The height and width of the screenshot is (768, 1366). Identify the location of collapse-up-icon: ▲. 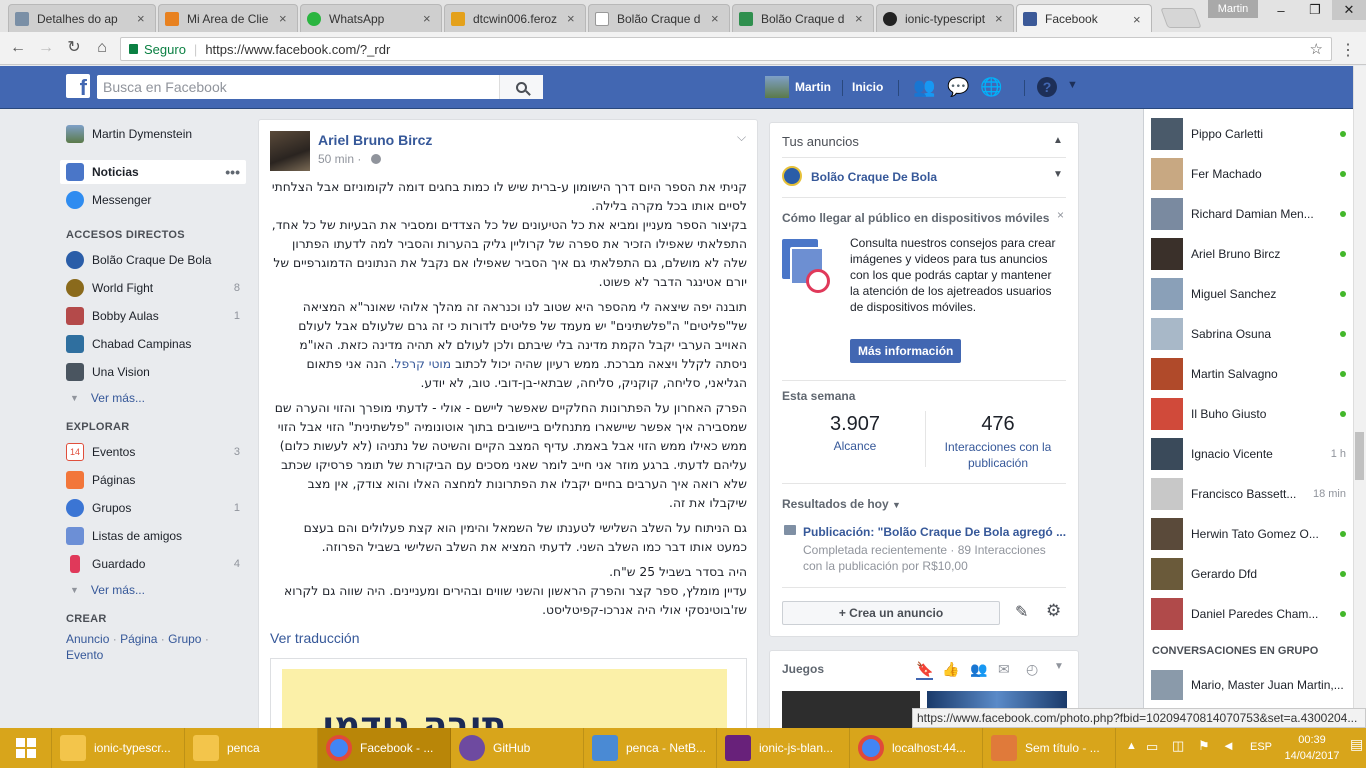
(1058, 140).